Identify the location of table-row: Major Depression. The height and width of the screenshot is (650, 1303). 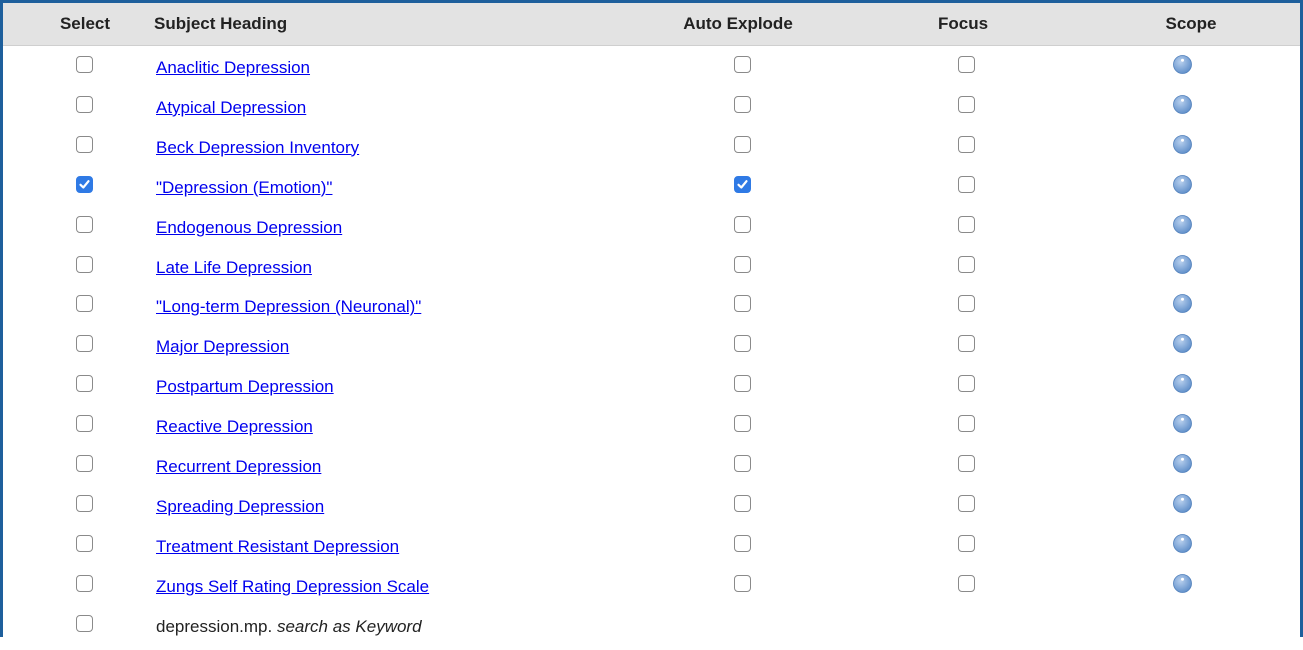
(651, 350).